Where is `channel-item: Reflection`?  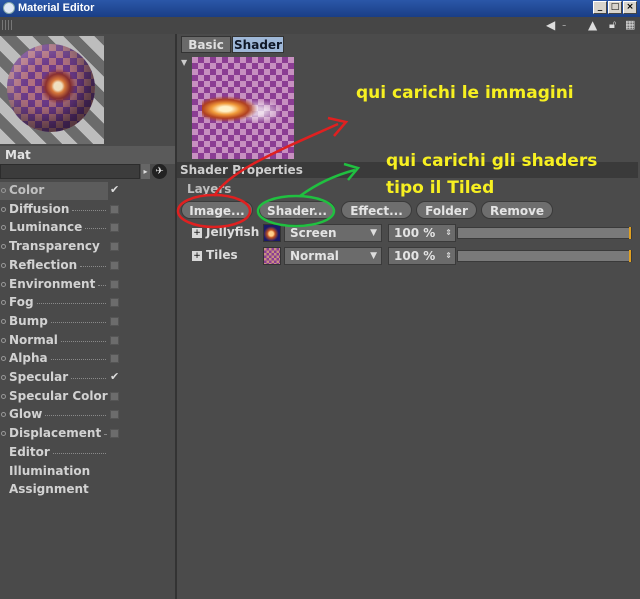
channel-item: Reflection is located at coordinates (87, 266).